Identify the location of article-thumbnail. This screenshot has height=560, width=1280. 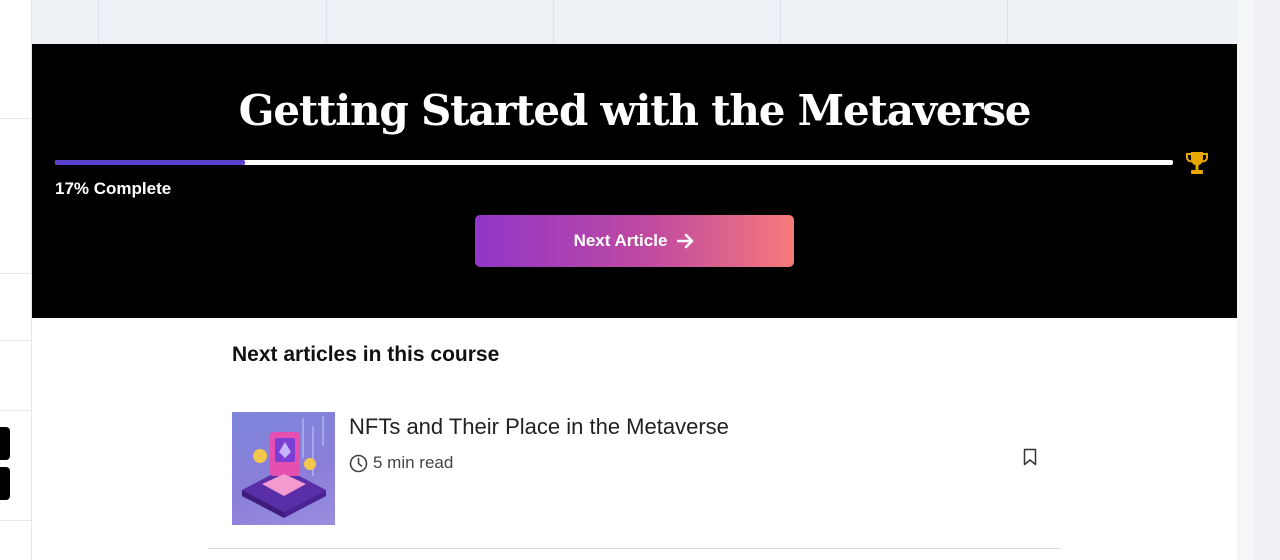
(283, 468).